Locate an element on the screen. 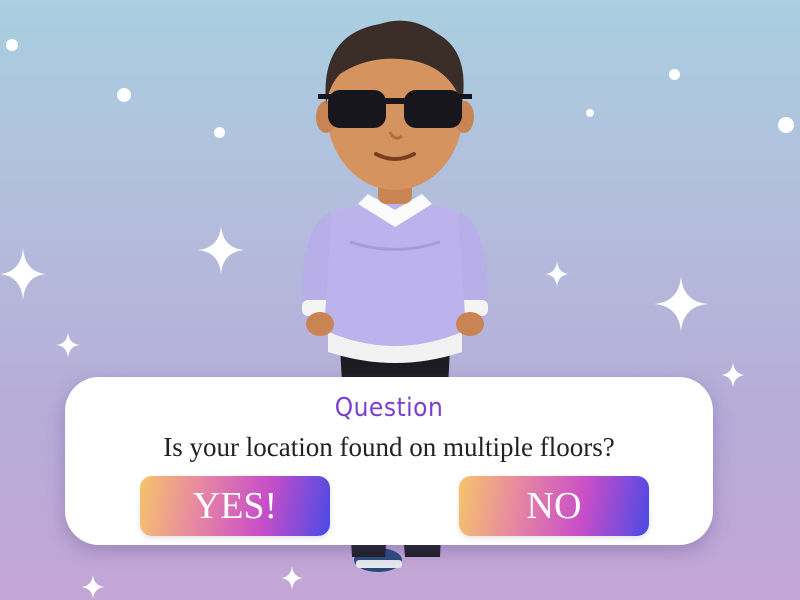 The width and height of the screenshot is (800, 600). dialog-title: Question is located at coordinates (389, 408).